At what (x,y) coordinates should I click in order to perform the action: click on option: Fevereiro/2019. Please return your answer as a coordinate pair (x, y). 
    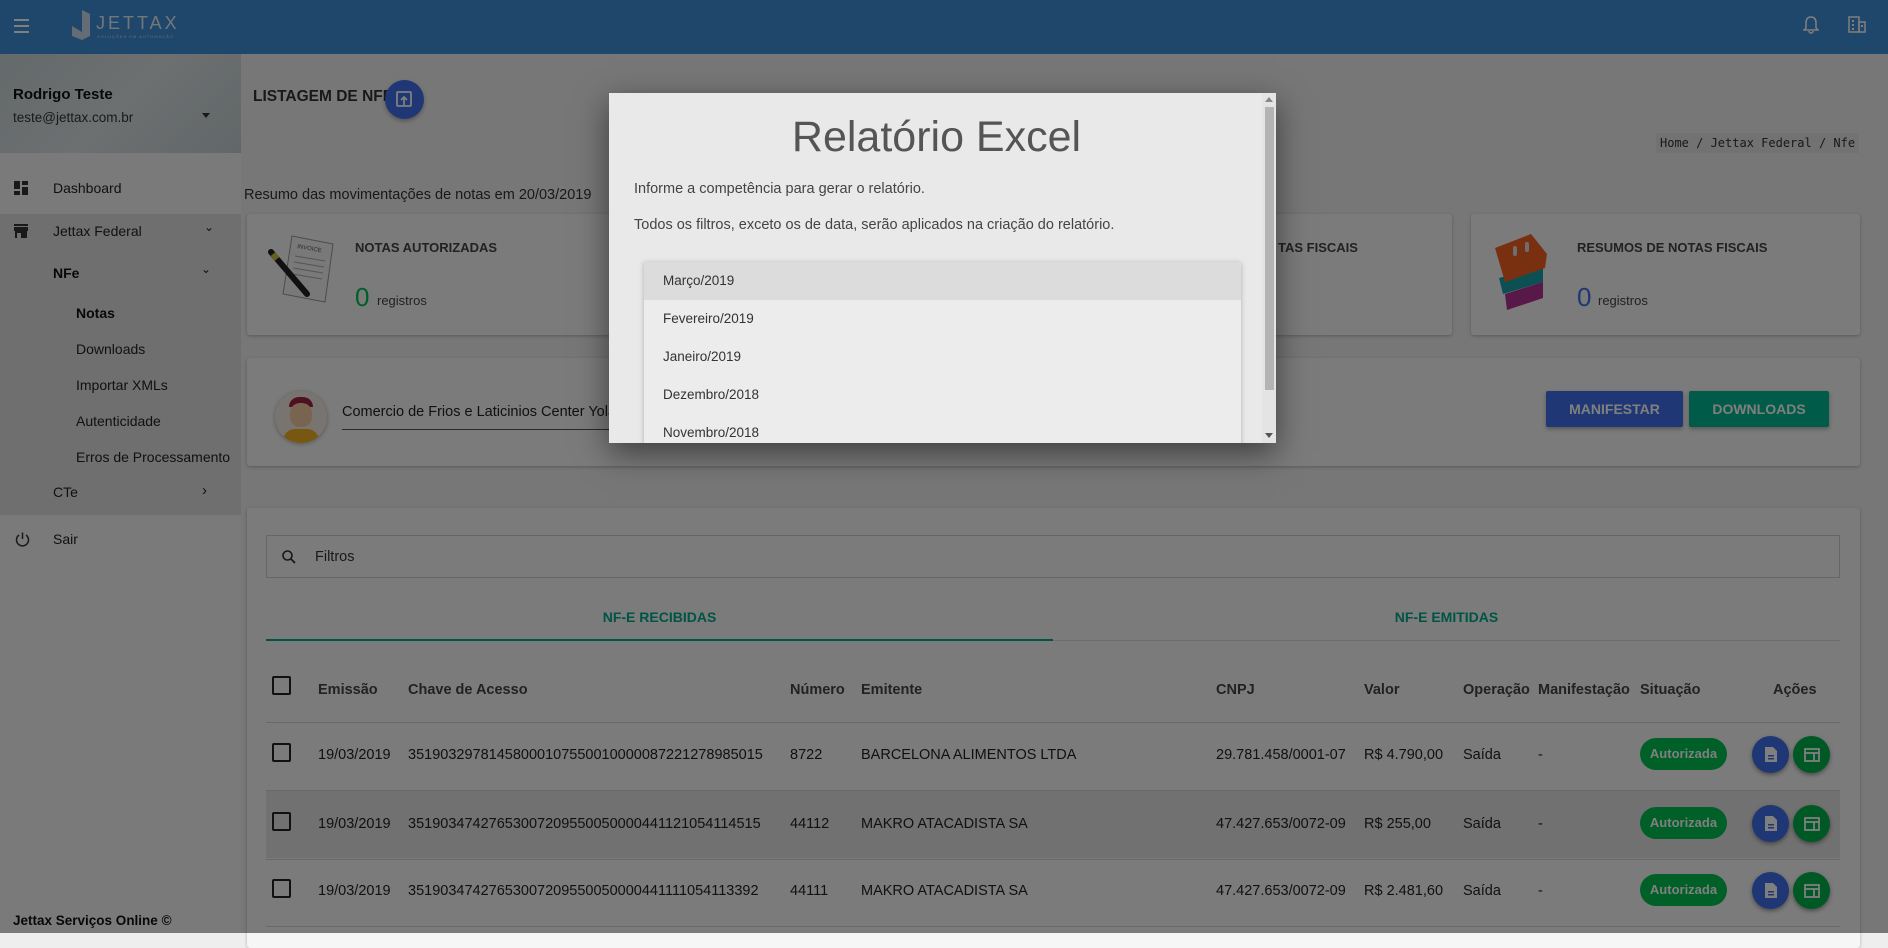
    Looking at the image, I should click on (942, 319).